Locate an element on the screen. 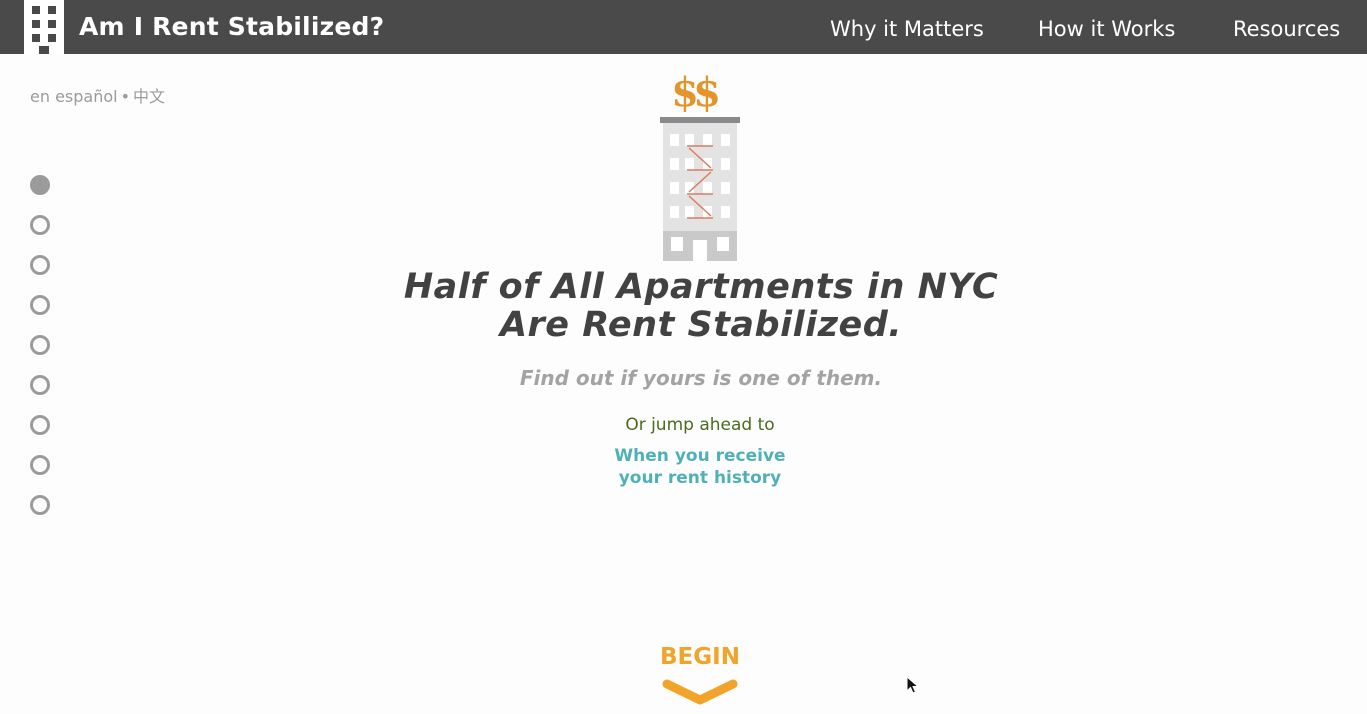  page-subhead: Find out if yours is one of them. is located at coordinates (701, 378).